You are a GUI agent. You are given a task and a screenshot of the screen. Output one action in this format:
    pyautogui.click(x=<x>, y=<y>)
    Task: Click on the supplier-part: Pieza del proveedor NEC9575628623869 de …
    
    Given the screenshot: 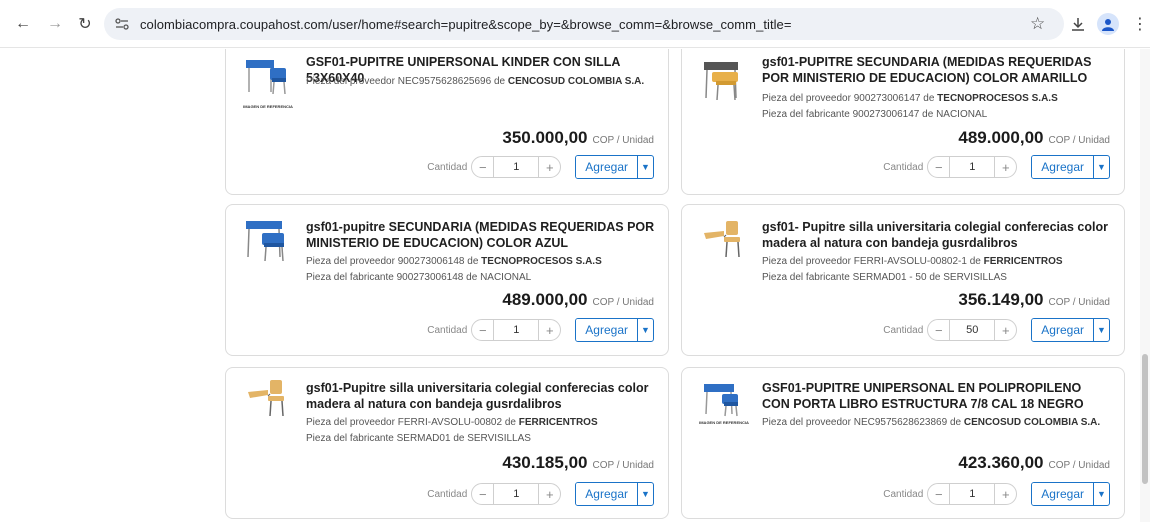 What is the action you would take?
    pyautogui.click(x=931, y=422)
    